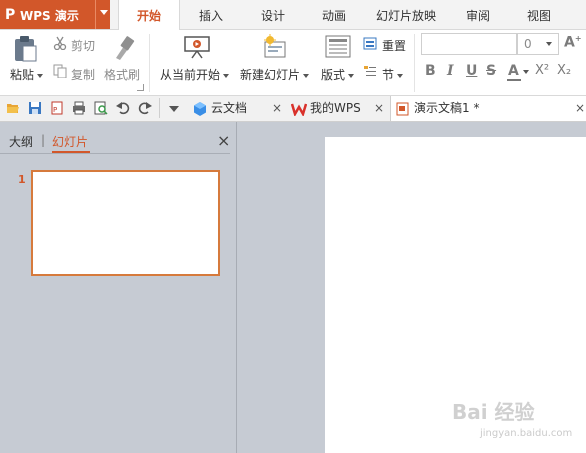 Image resolution: width=586 pixels, height=453 pixels. I want to click on font-size-select: 0, so click(538, 44).